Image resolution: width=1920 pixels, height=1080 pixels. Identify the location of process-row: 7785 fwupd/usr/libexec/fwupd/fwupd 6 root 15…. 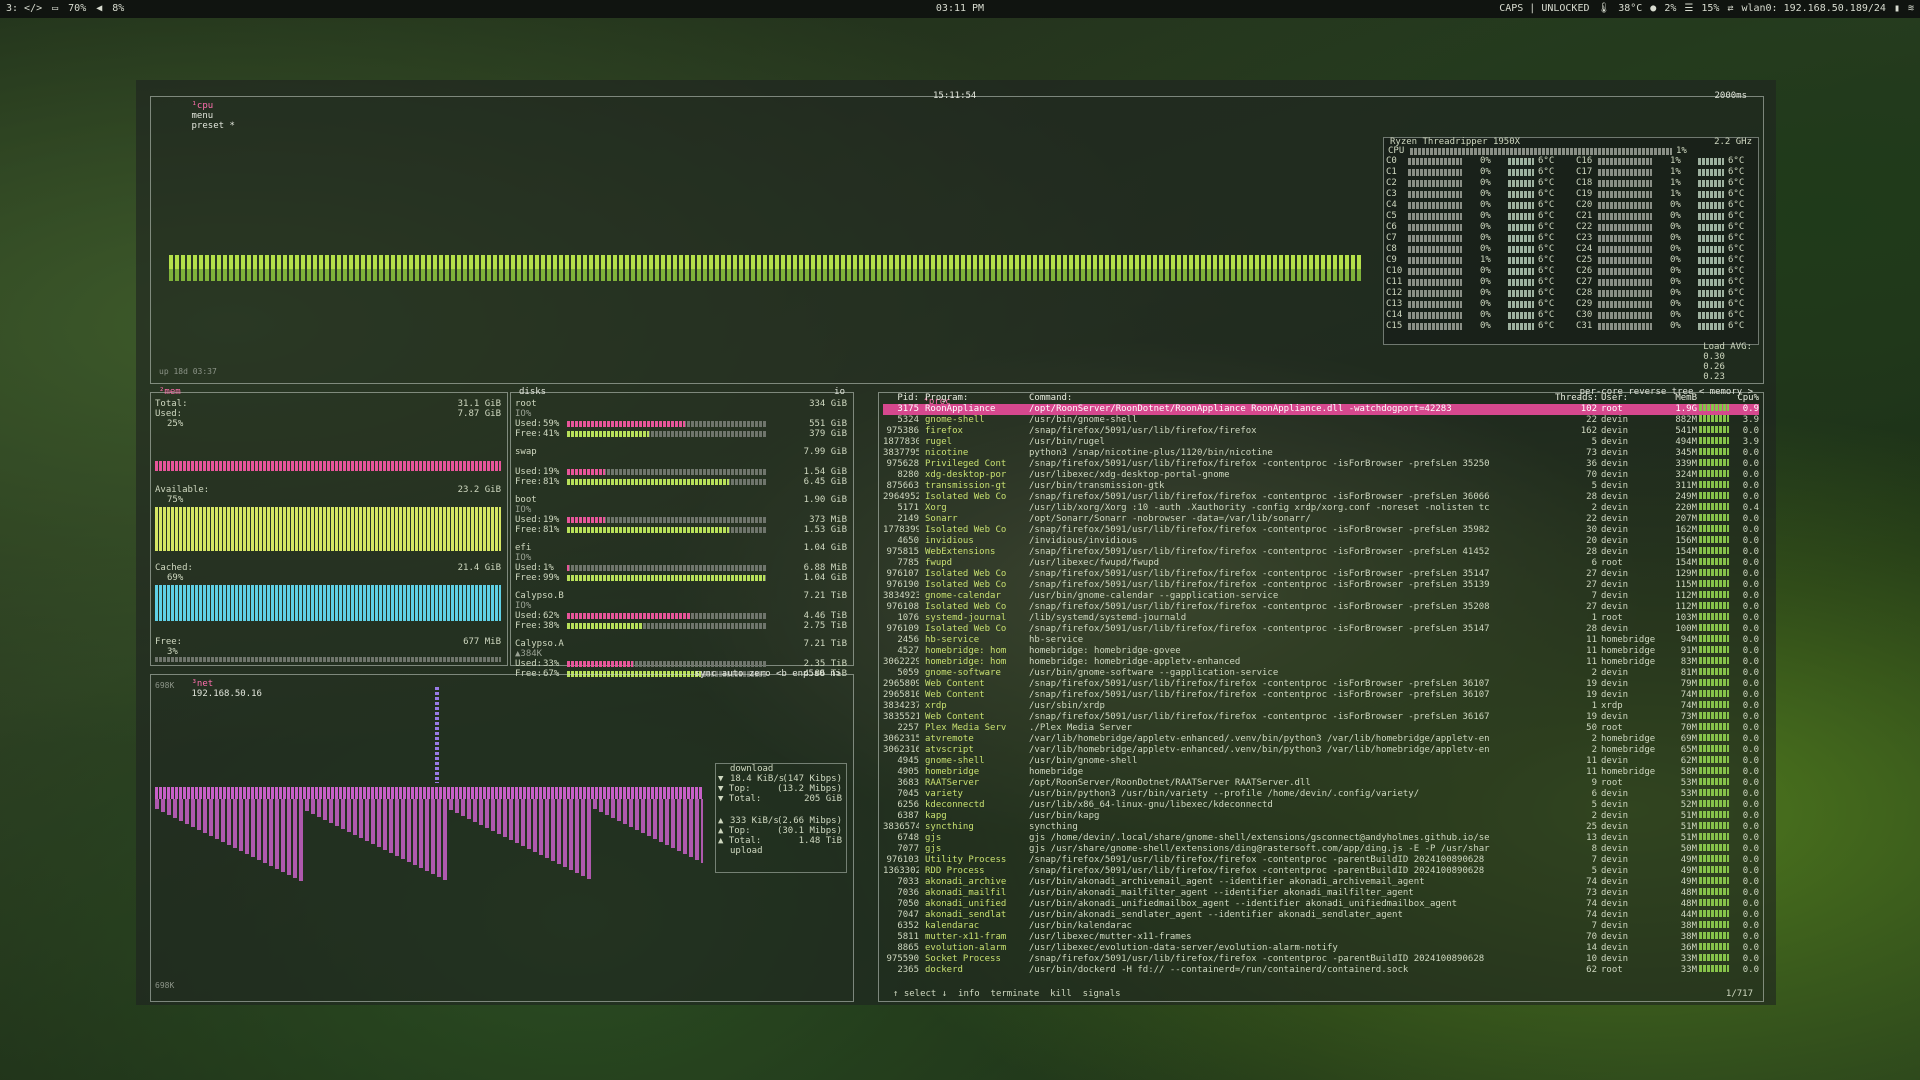
(1321, 563).